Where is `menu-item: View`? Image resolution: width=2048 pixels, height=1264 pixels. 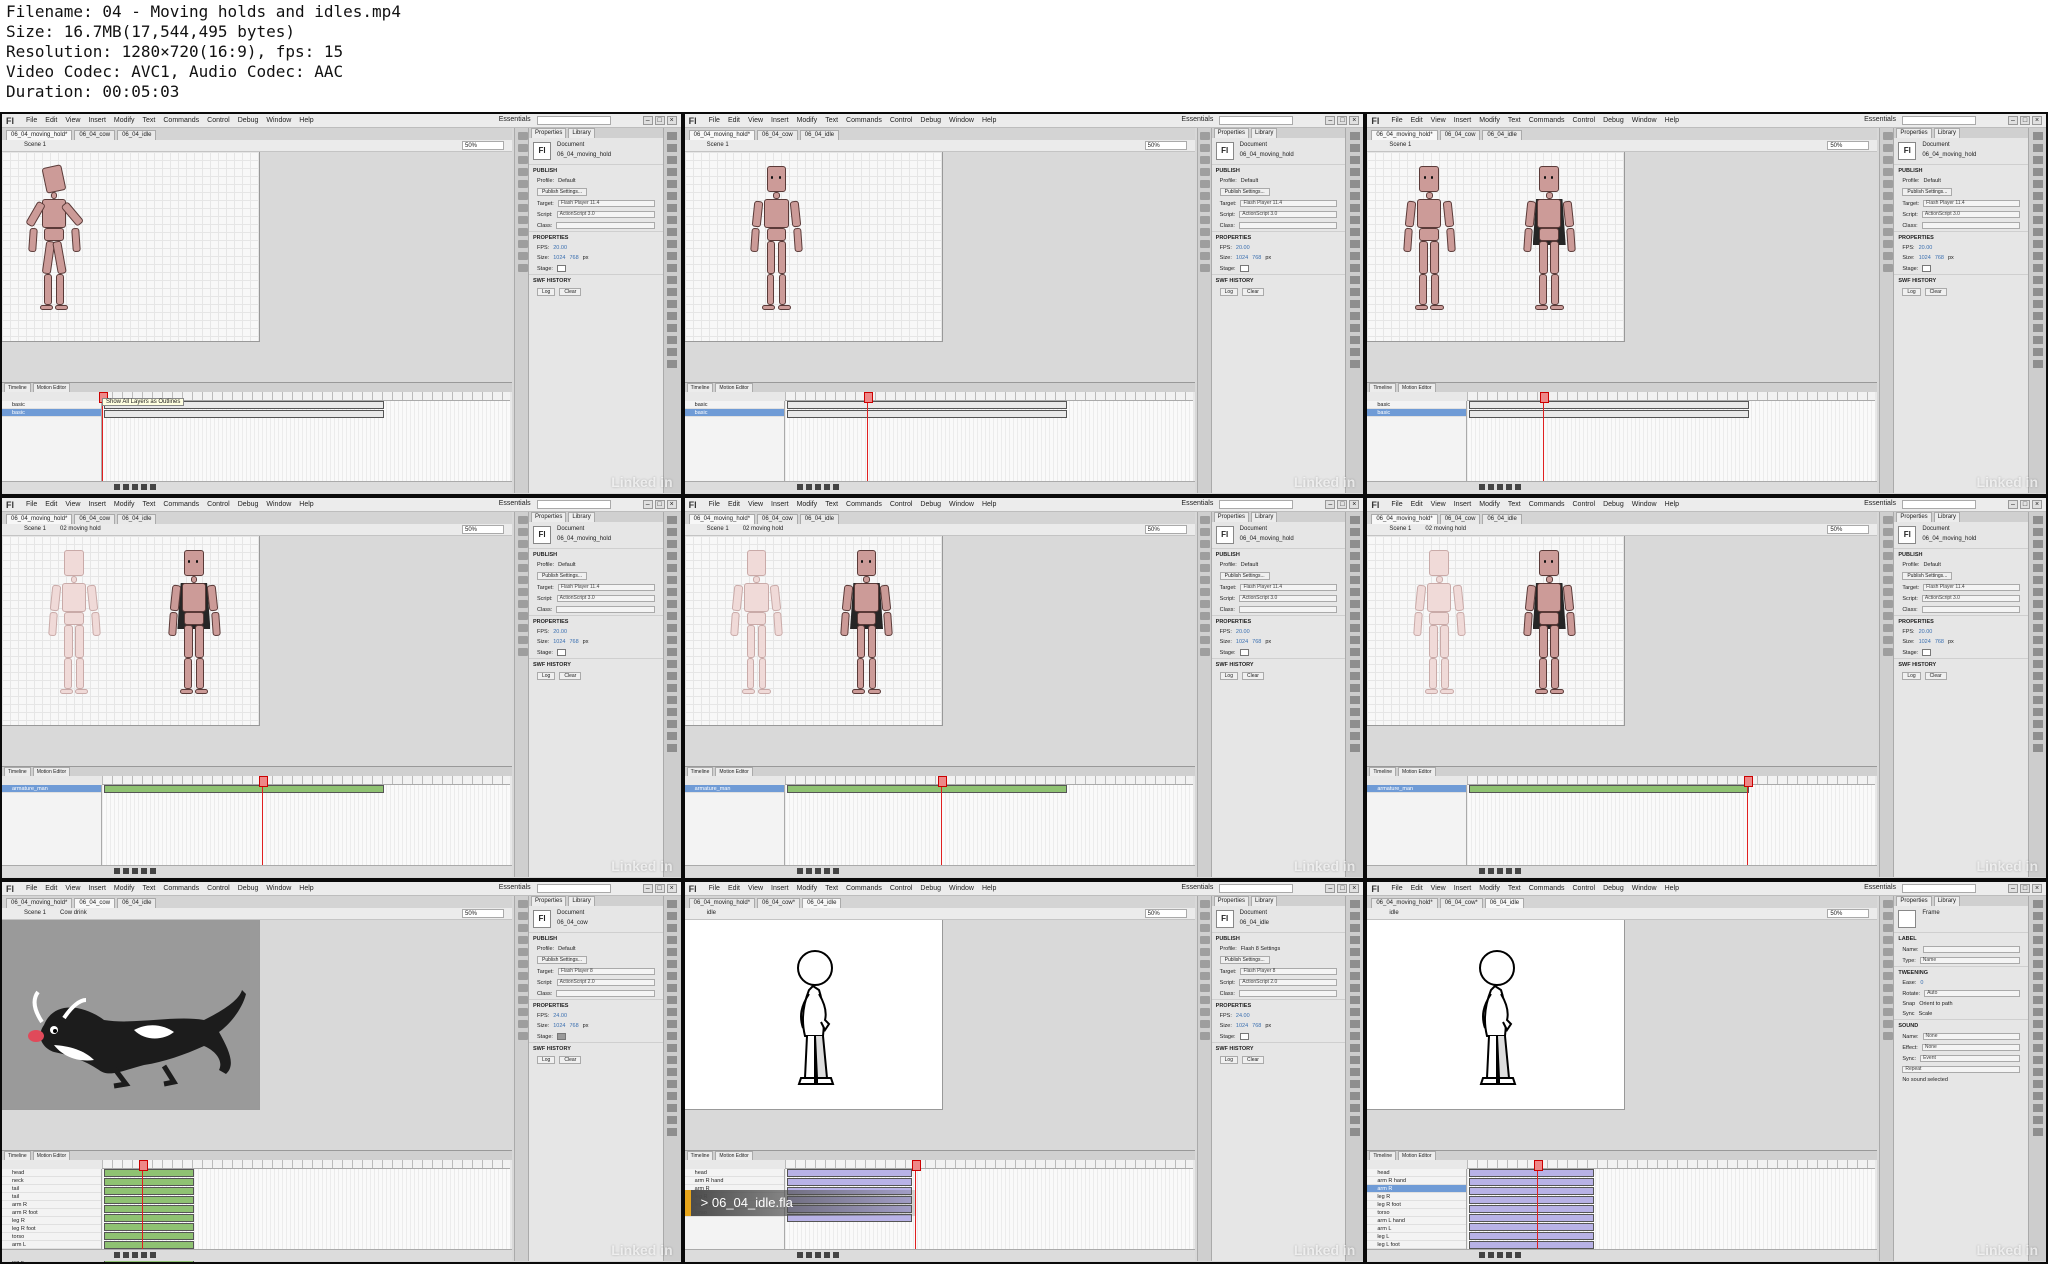 menu-item: View is located at coordinates (72, 504).